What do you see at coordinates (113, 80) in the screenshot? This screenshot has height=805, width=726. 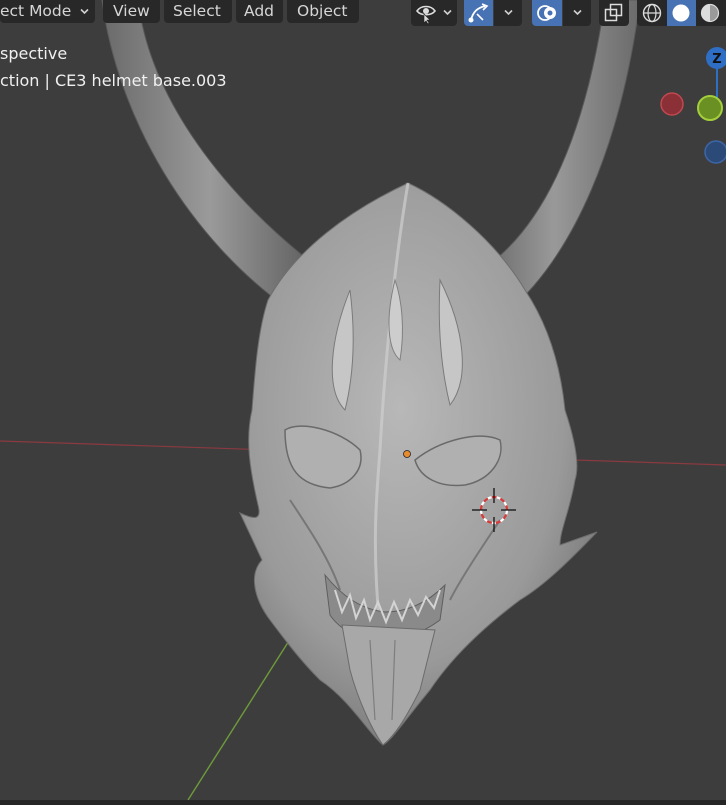 I see `collection-object-label: ction | CE3 helmet base.003` at bounding box center [113, 80].